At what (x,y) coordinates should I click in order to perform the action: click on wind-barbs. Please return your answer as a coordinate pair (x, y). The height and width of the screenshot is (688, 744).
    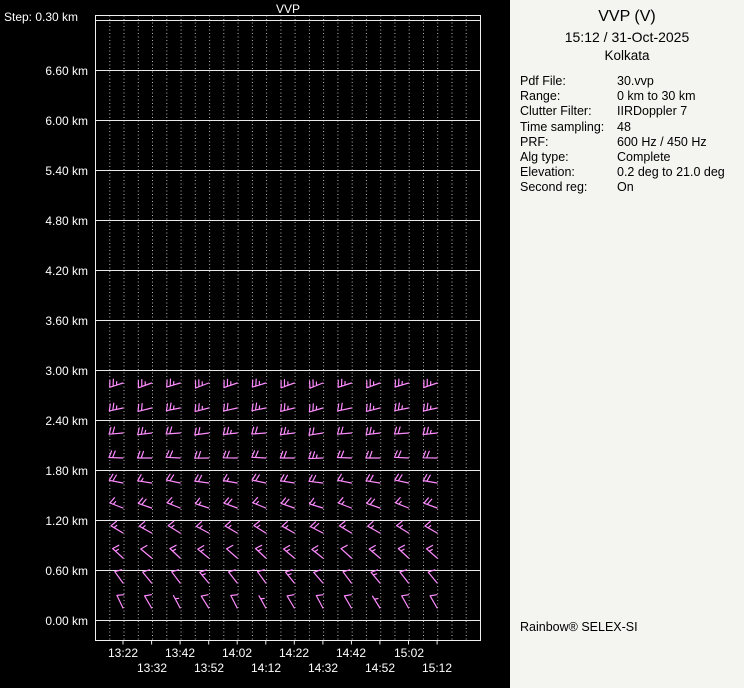
    Looking at the image, I should click on (273, 493).